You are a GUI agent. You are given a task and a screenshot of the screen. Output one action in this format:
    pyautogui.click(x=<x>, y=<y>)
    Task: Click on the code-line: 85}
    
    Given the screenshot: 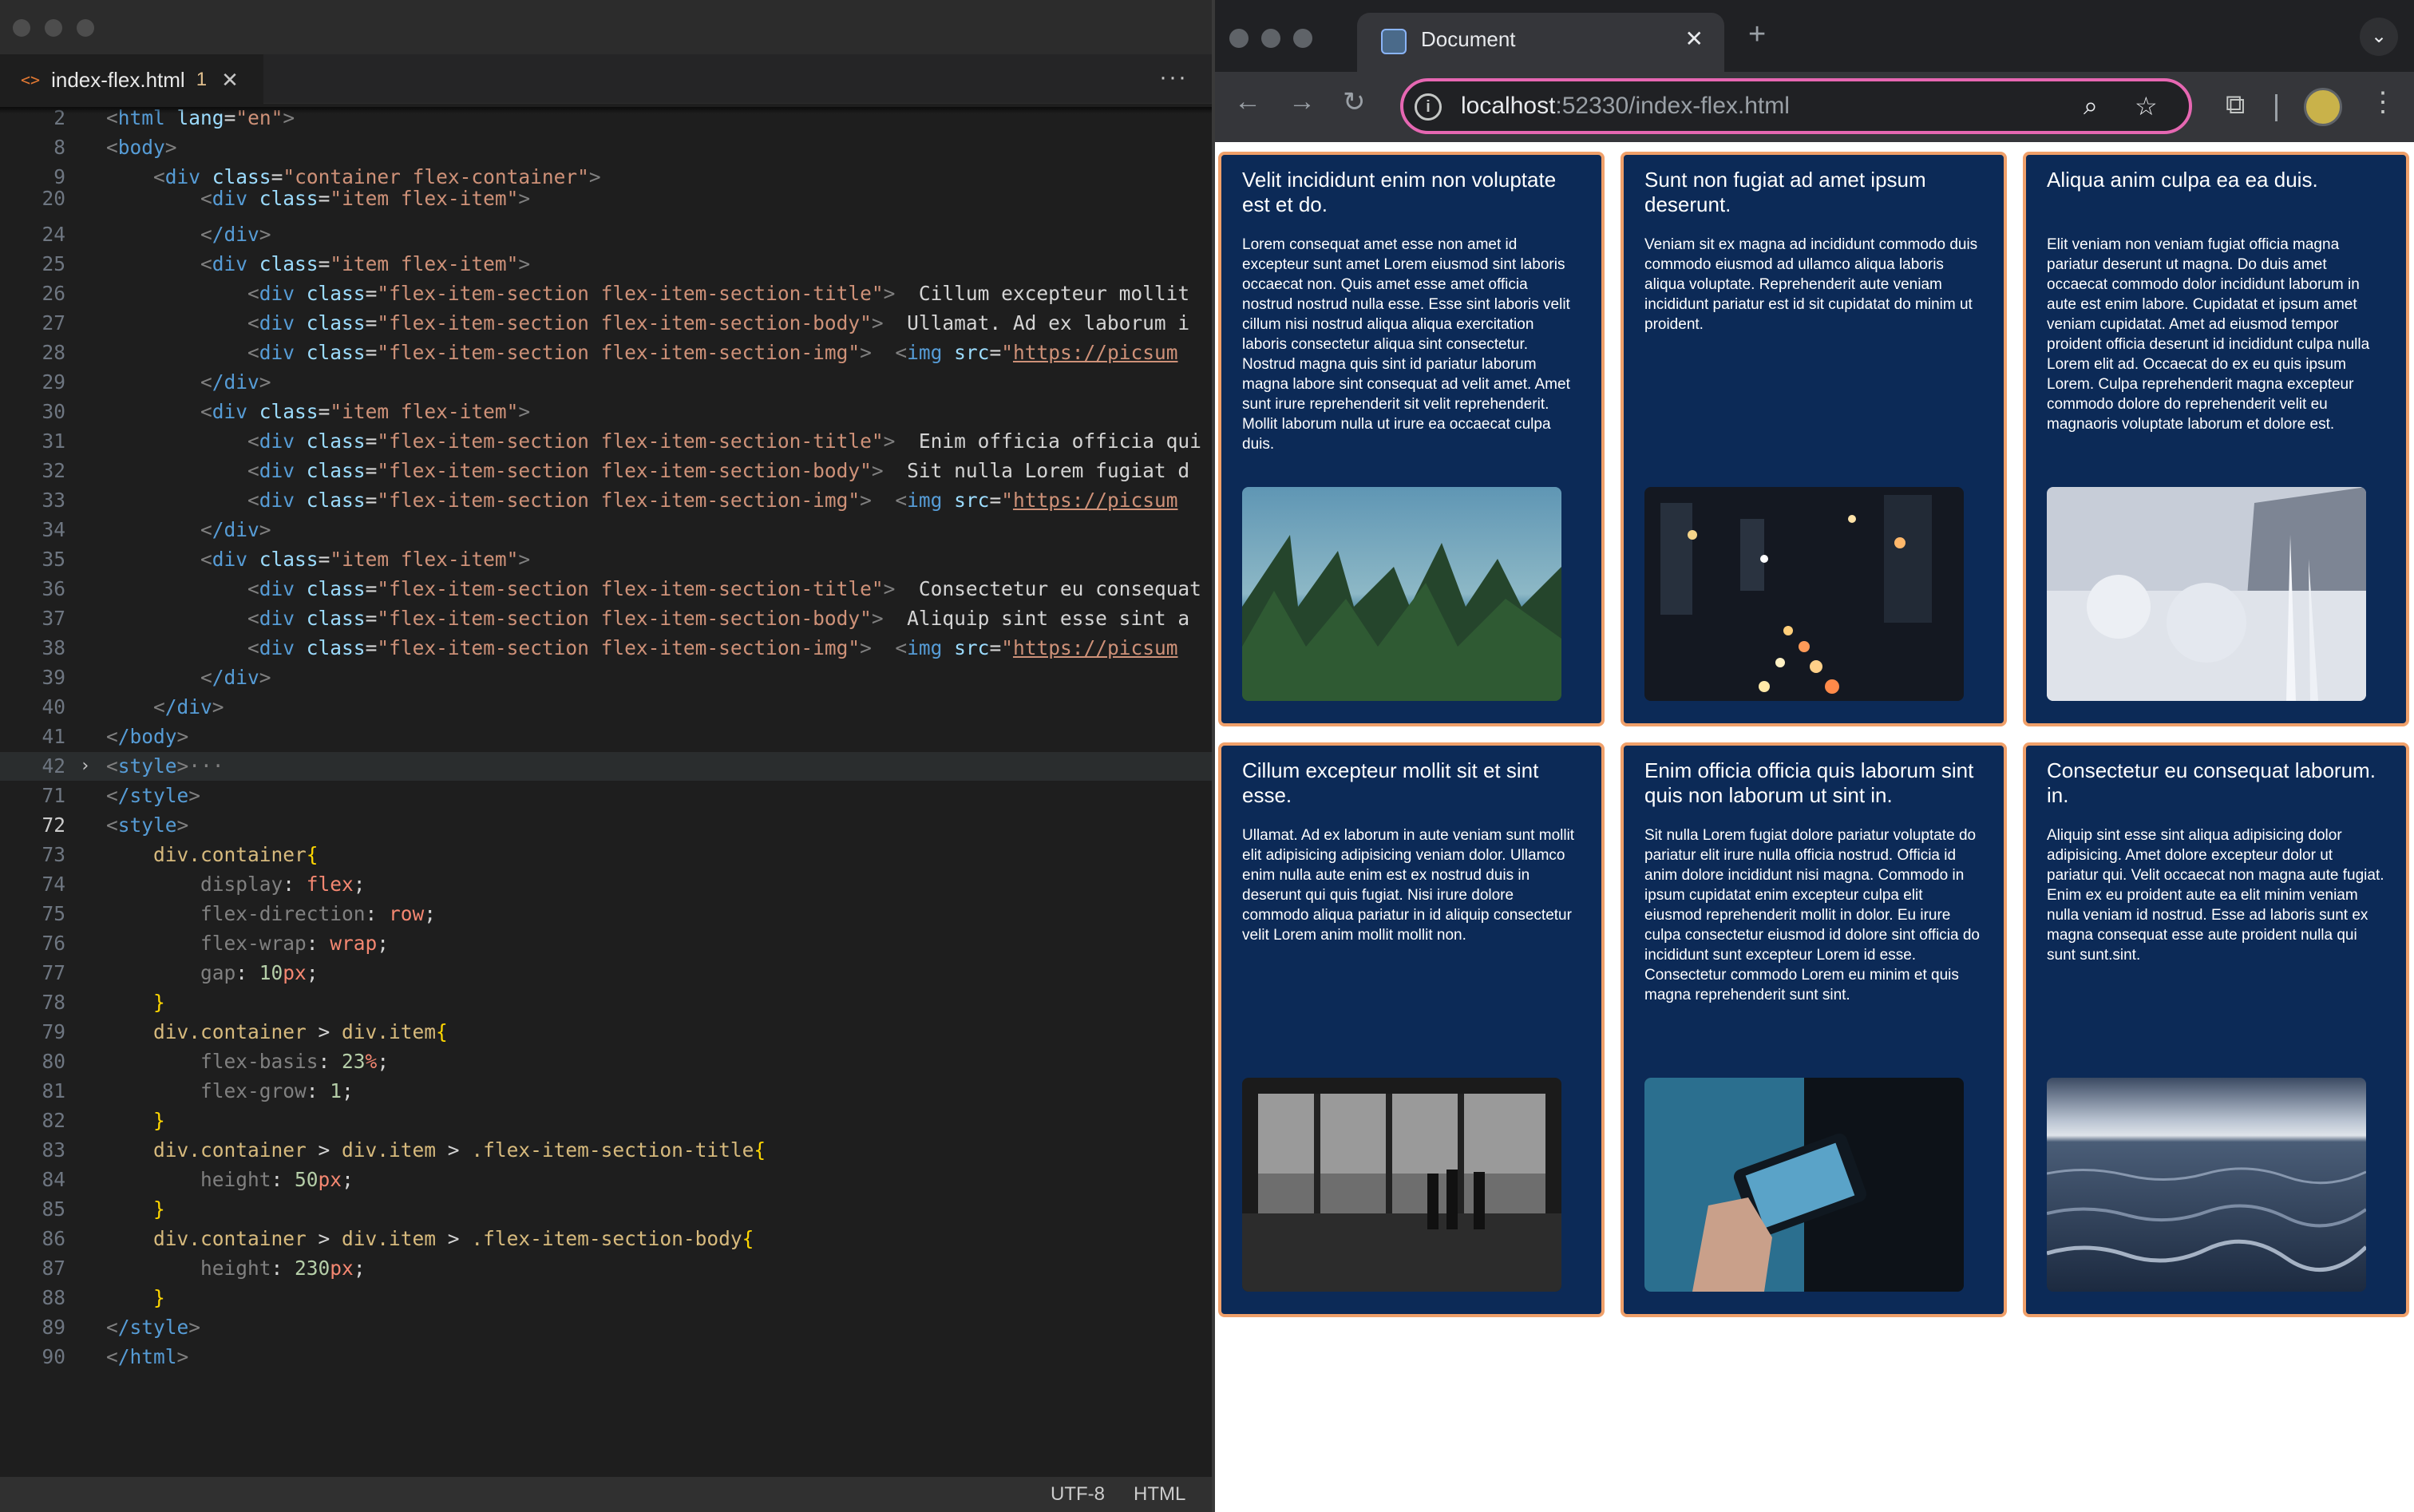 What is the action you would take?
    pyautogui.click(x=606, y=1209)
    